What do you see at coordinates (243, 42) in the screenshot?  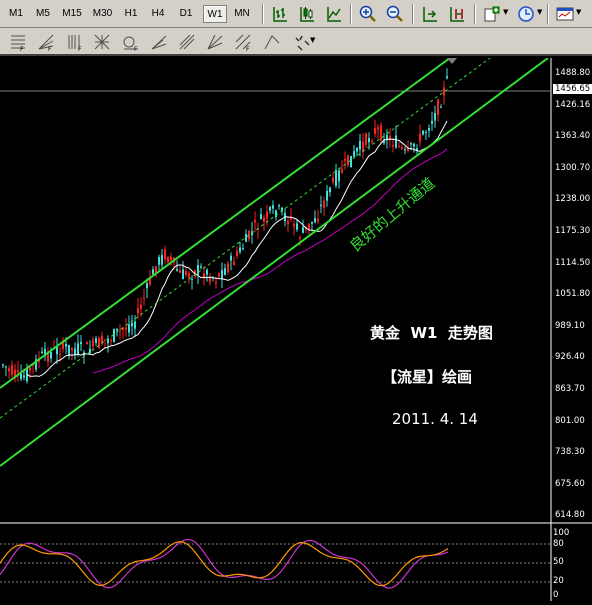 I see `gann-grid-icon: F` at bounding box center [243, 42].